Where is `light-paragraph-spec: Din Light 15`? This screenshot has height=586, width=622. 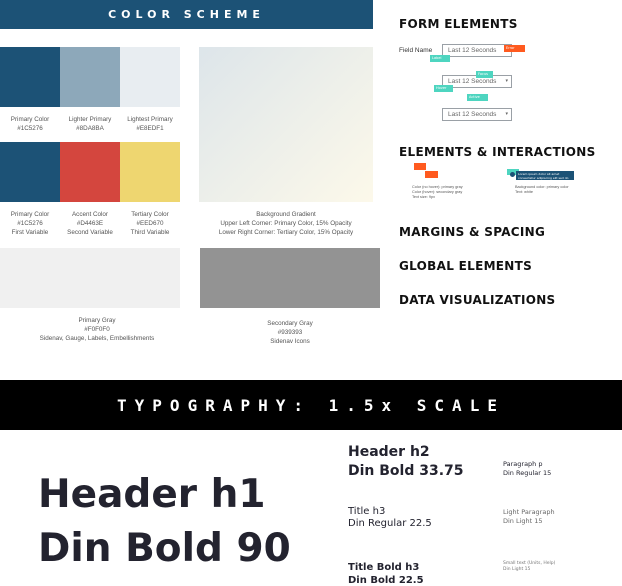
light-paragraph-spec: Din Light 15 is located at coordinates (523, 521).